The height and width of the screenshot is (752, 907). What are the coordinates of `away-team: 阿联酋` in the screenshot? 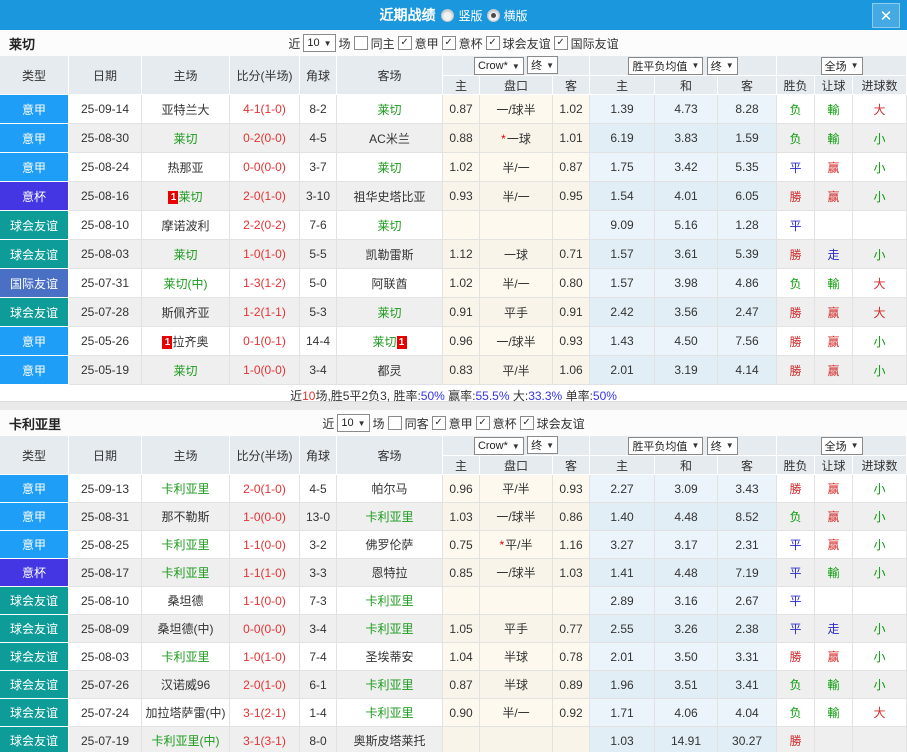 It's located at (390, 283).